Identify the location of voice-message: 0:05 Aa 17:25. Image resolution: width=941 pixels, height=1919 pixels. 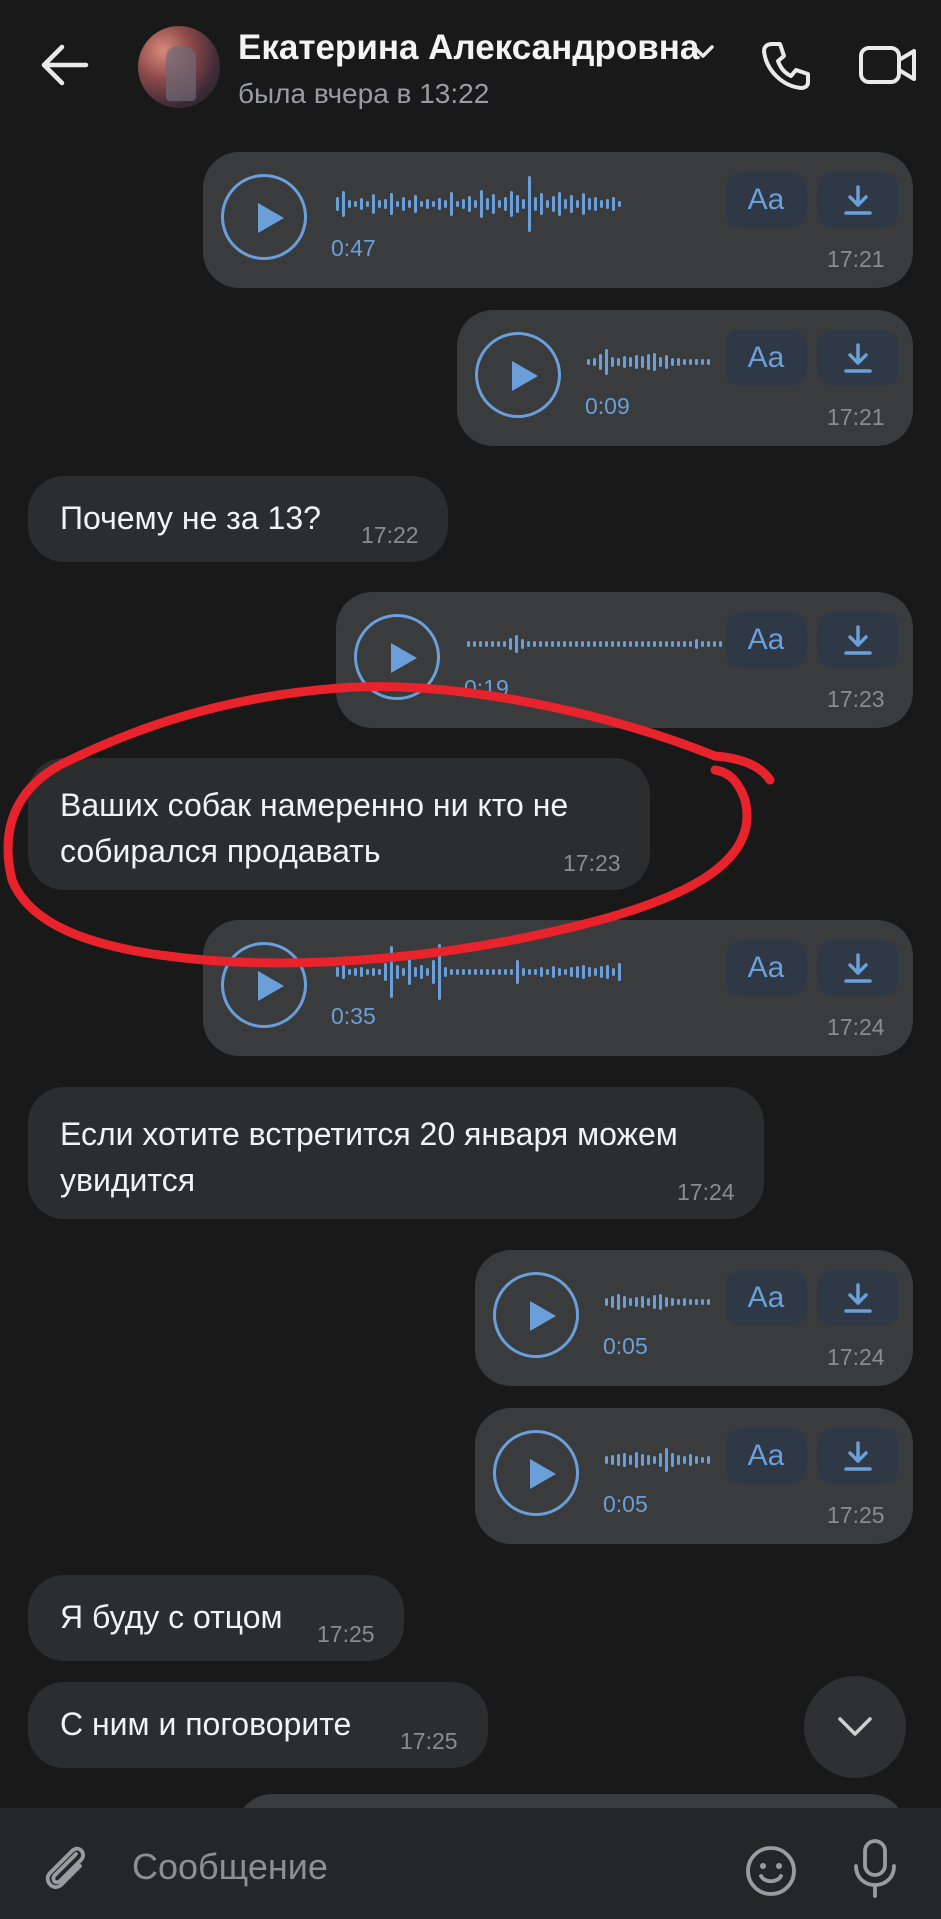
(694, 1476).